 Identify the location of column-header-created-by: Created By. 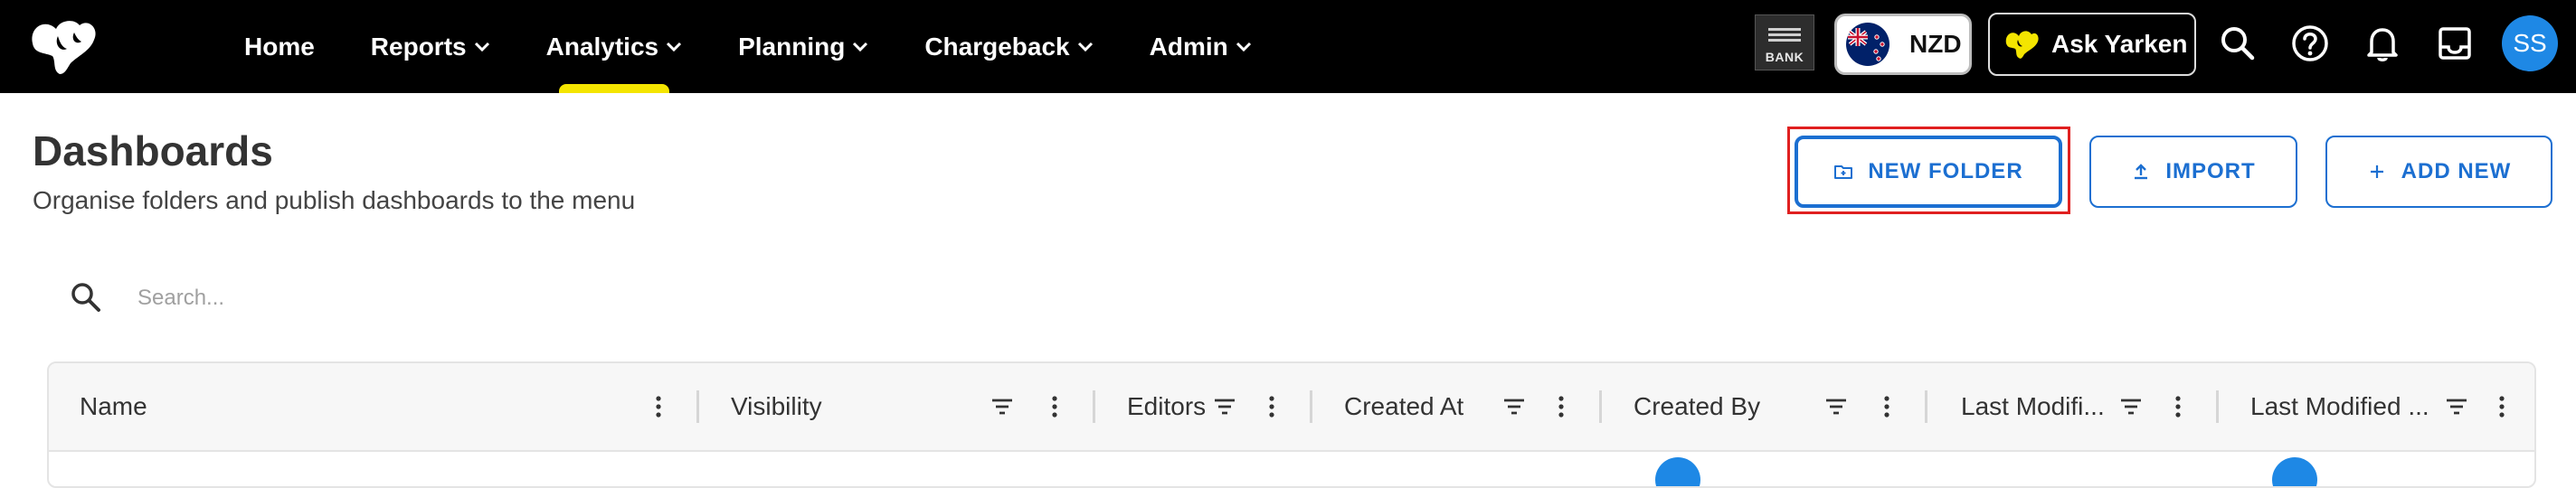
(1733, 406).